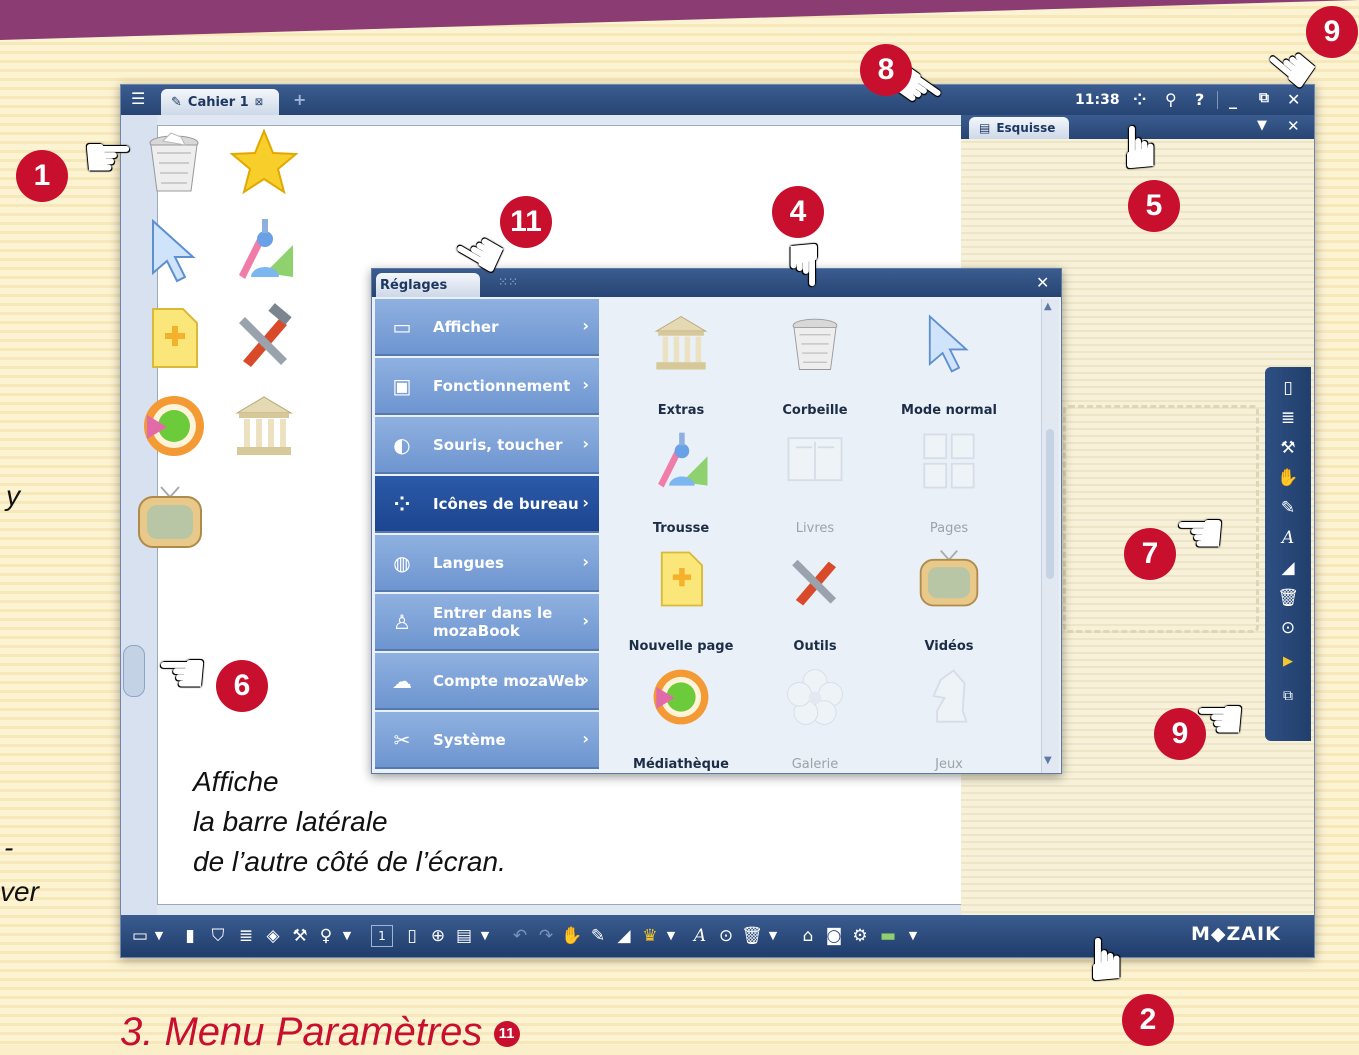  What do you see at coordinates (808, 936) in the screenshot?
I see `home-icon: ⌂` at bounding box center [808, 936].